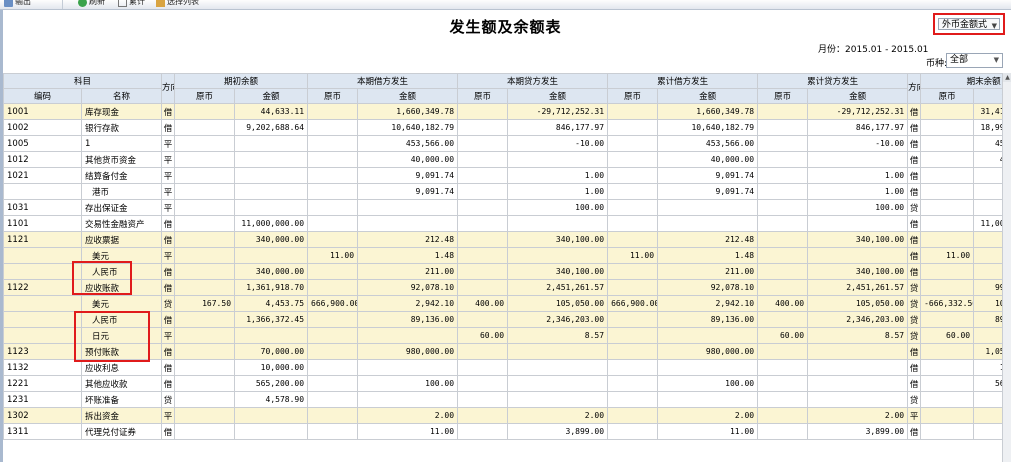  What do you see at coordinates (121, 223) in the screenshot?
I see `account-name: 交易性金融资产` at bounding box center [121, 223].